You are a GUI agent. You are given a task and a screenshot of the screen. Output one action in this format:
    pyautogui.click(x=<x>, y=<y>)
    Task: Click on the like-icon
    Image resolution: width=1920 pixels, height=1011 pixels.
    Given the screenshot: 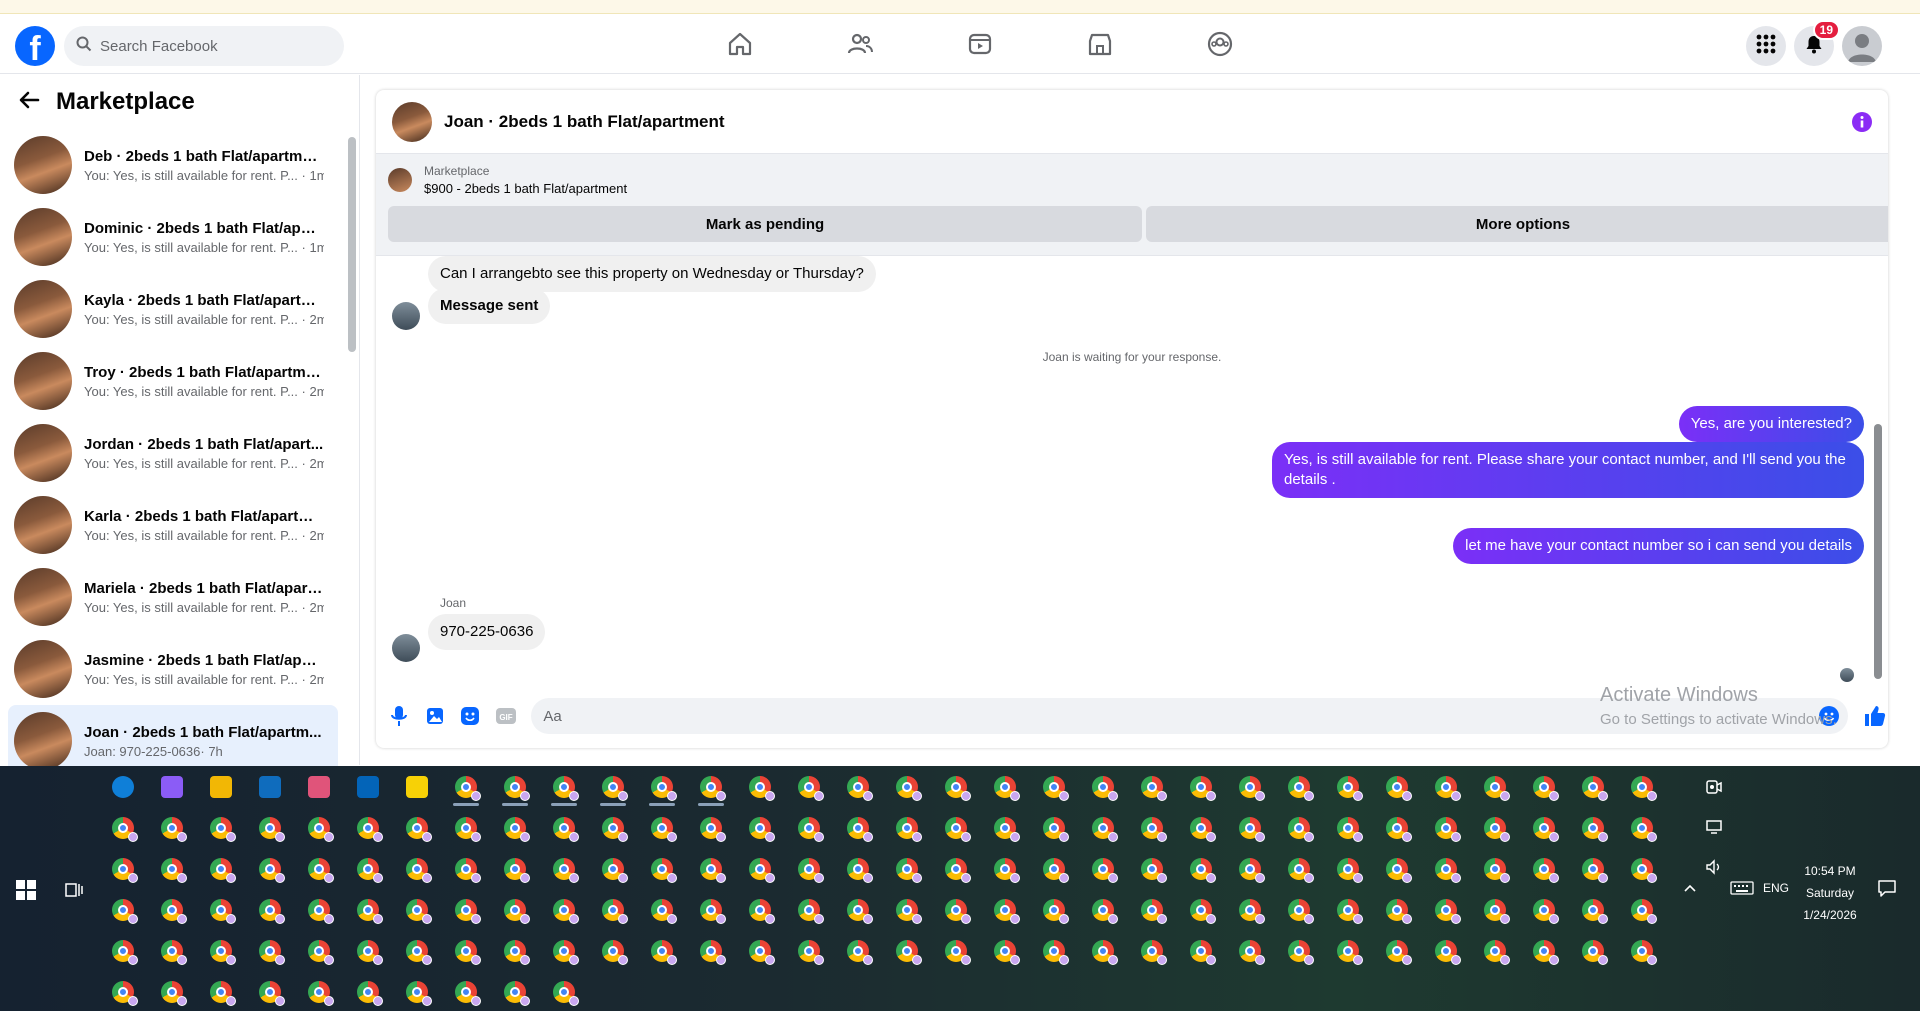 What is the action you would take?
    pyautogui.click(x=1875, y=716)
    